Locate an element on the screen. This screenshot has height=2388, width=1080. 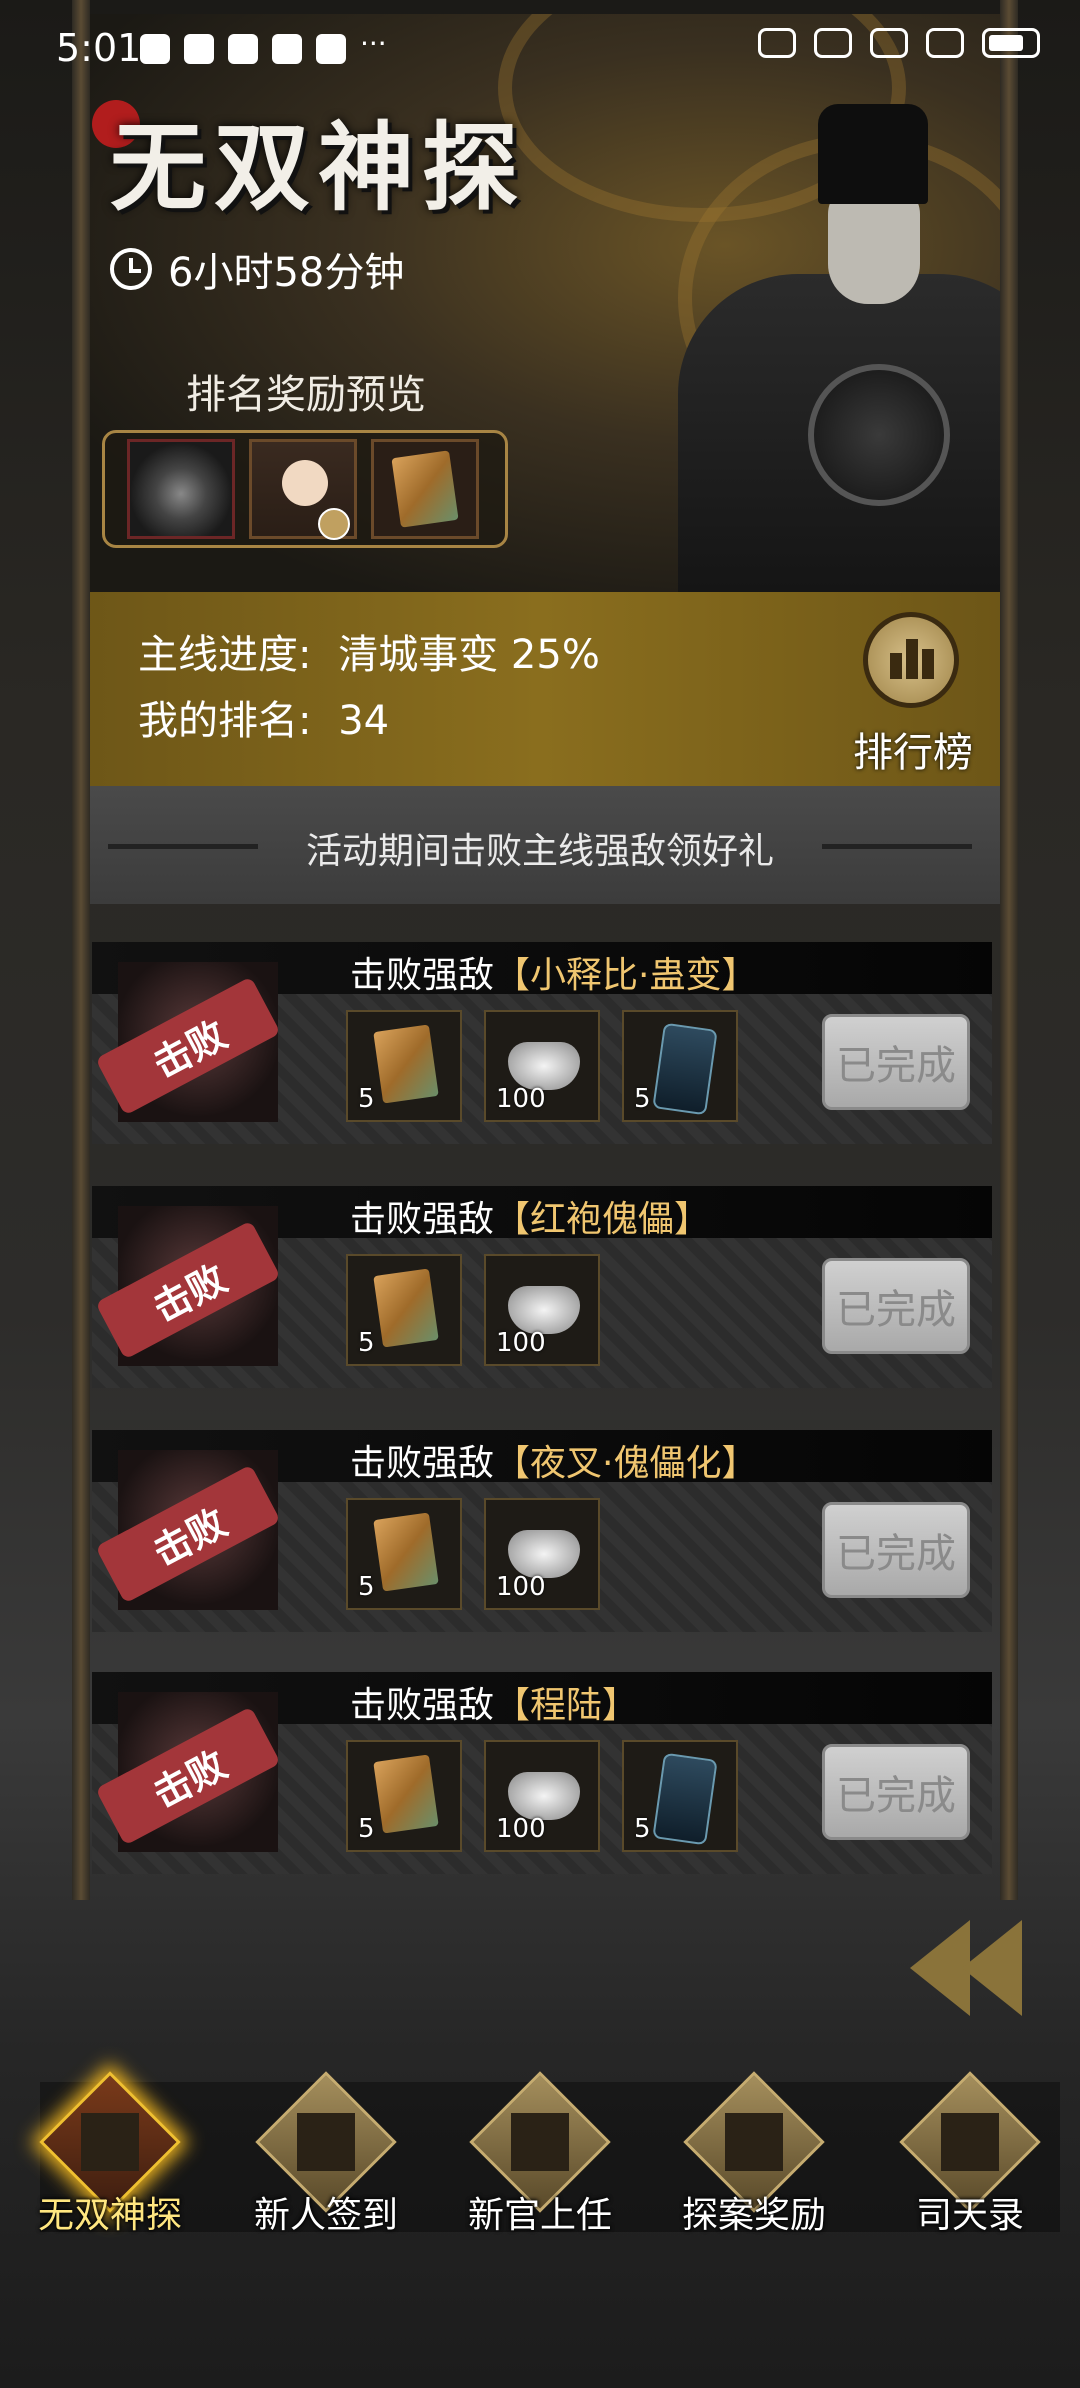
frame-pillar-left is located at coordinates (81, 950).